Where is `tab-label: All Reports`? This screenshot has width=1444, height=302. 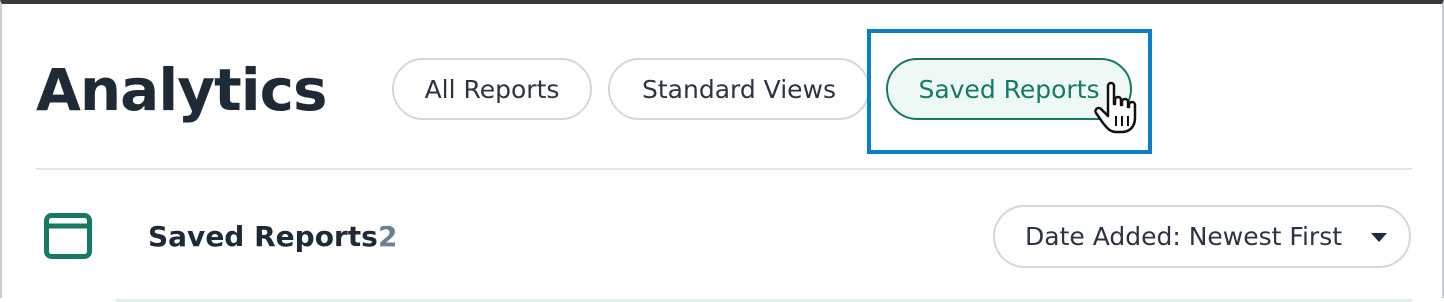 tab-label: All Reports is located at coordinates (492, 89).